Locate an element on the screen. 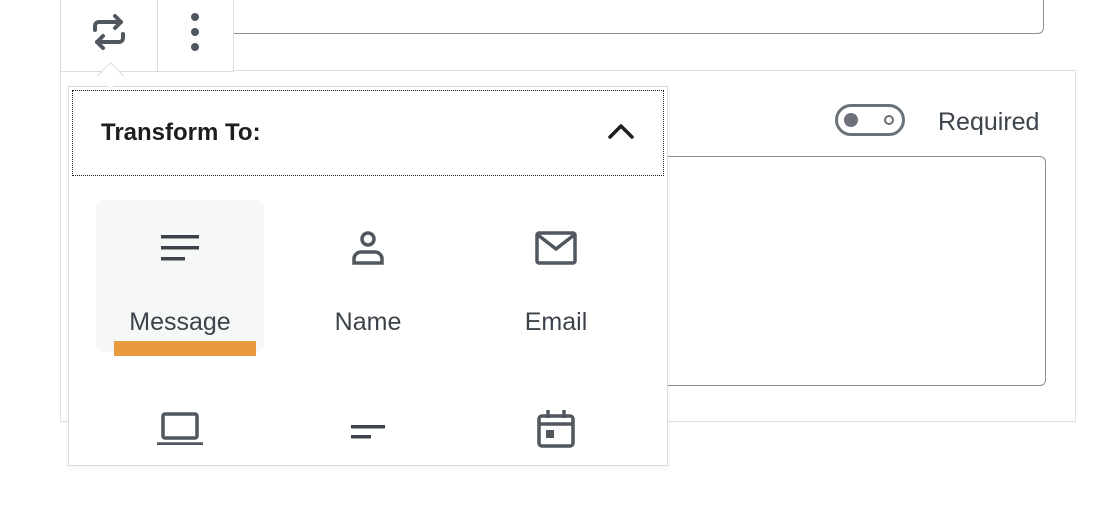  transform-arrows-icon is located at coordinates (109, 34).